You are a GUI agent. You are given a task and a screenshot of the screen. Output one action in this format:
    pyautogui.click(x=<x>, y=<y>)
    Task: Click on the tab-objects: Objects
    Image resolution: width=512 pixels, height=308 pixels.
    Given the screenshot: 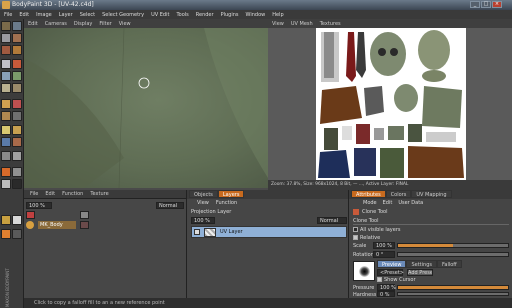 What is the action you would take?
    pyautogui.click(x=203, y=194)
    